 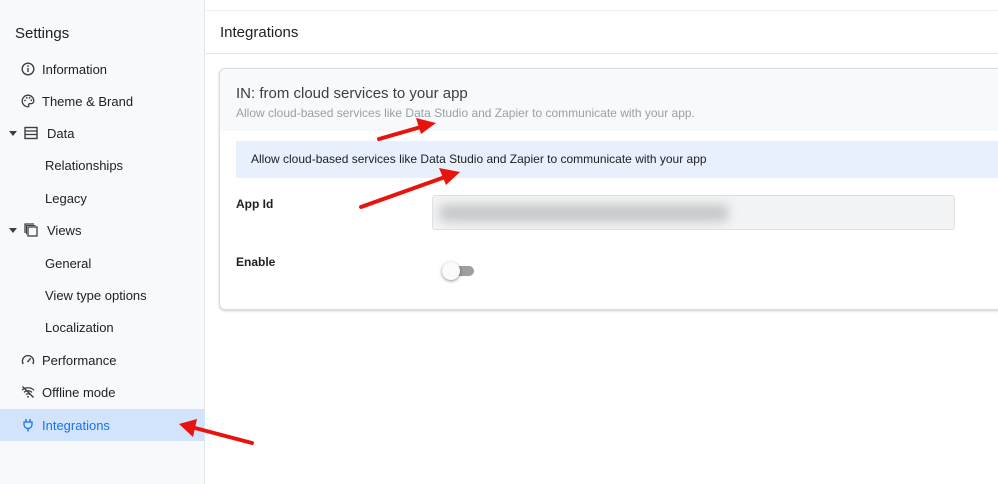 What do you see at coordinates (352, 93) in the screenshot?
I see `card-title: IN: from cloud services to your app` at bounding box center [352, 93].